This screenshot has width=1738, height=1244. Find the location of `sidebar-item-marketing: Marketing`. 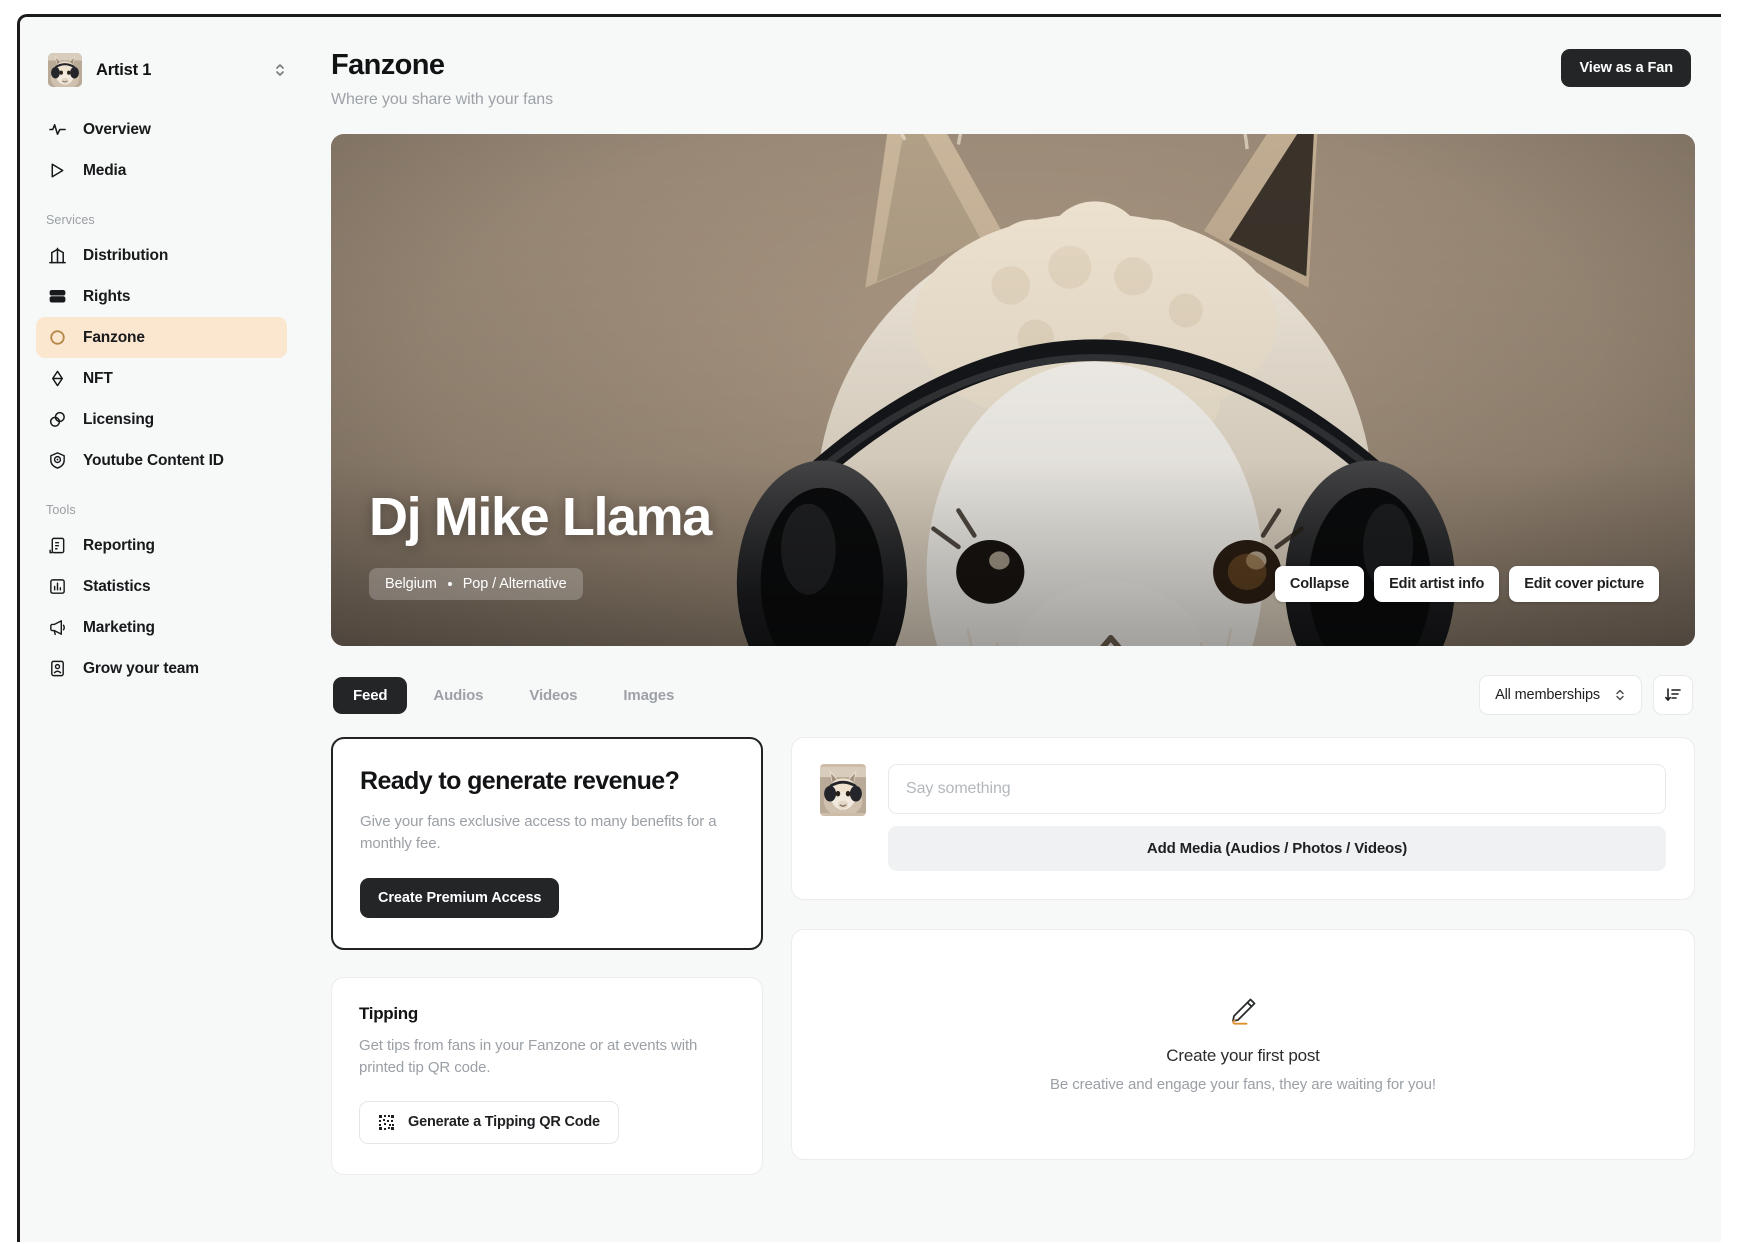

sidebar-item-marketing: Marketing is located at coordinates (161, 627).